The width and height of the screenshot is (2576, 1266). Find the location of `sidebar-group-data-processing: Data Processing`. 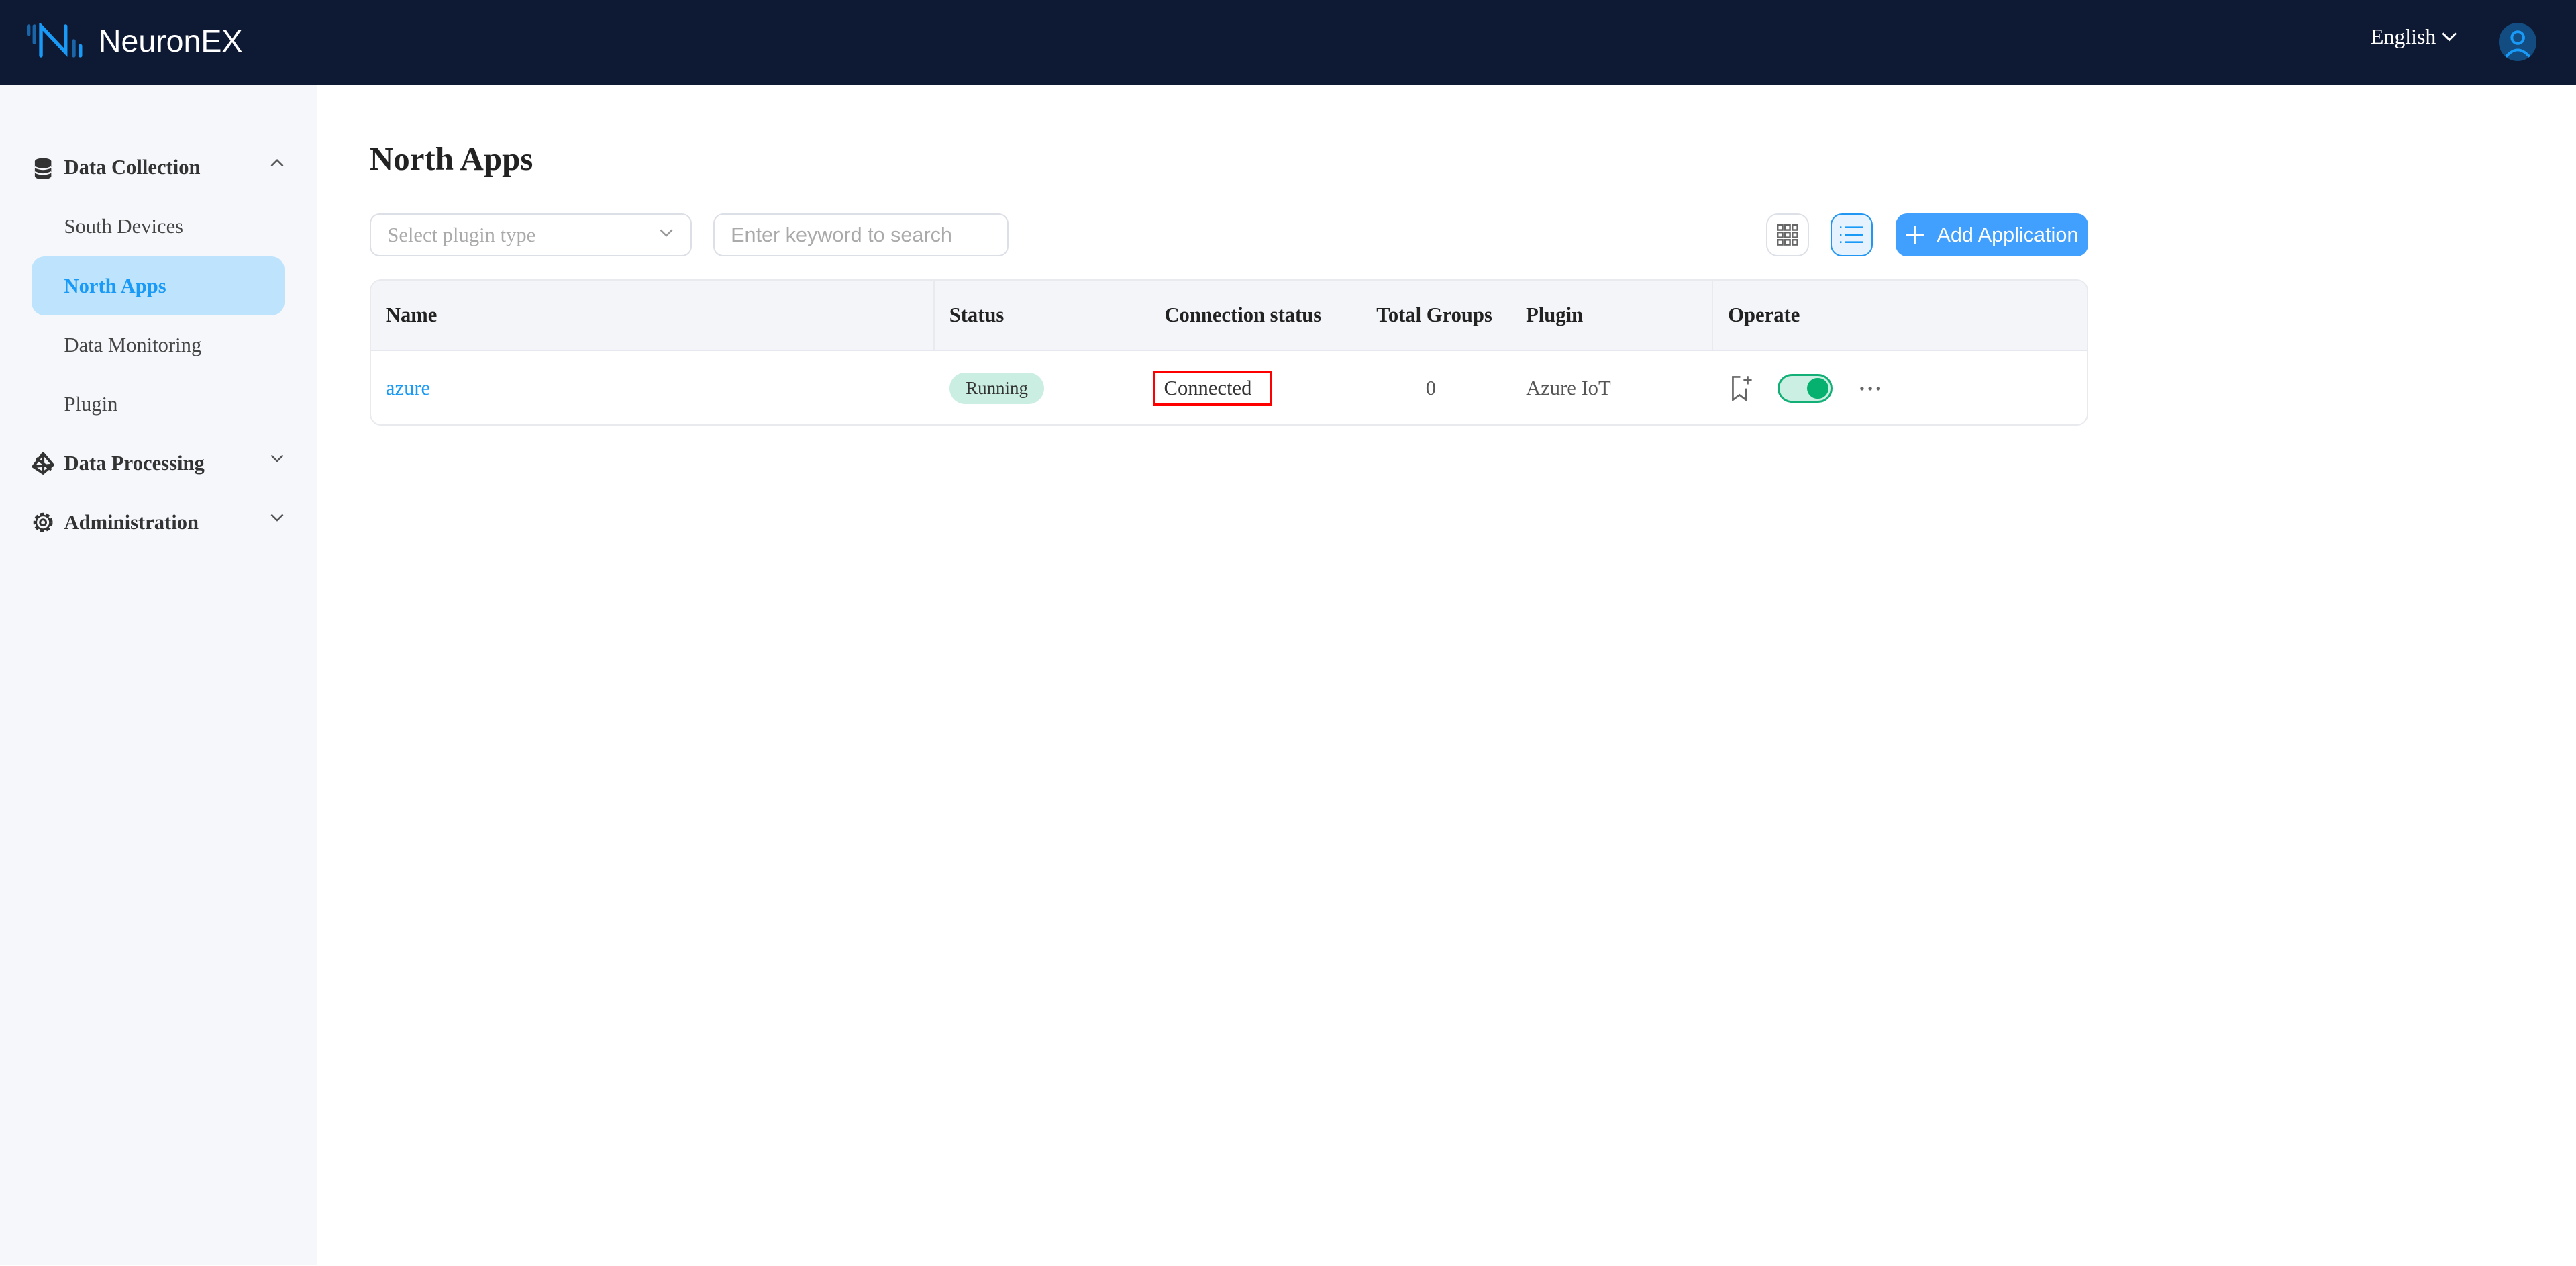

sidebar-group-data-processing: Data Processing is located at coordinates (158, 463).